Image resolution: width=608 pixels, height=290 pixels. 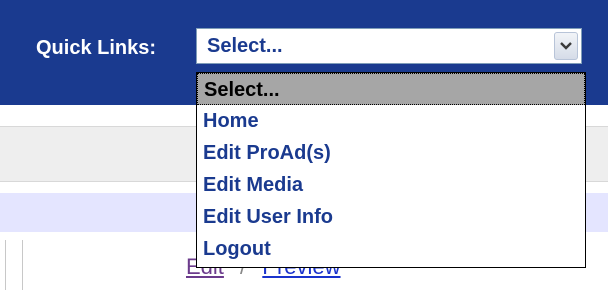 I want to click on dropdown-option-edit-user-info: Edit User Info, so click(x=391, y=217).